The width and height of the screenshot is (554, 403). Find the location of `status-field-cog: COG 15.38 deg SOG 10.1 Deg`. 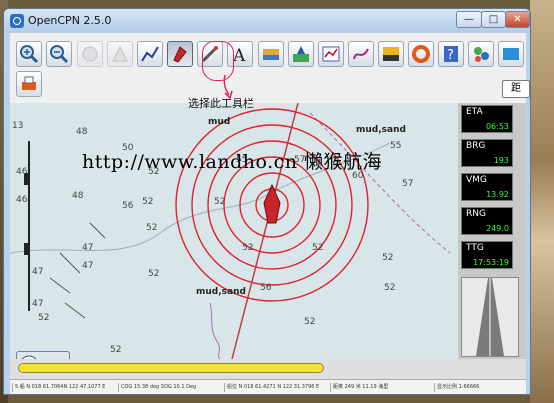

status-field-cog: COG 15.38 deg SOG 10.1 Deg is located at coordinates (169, 387).